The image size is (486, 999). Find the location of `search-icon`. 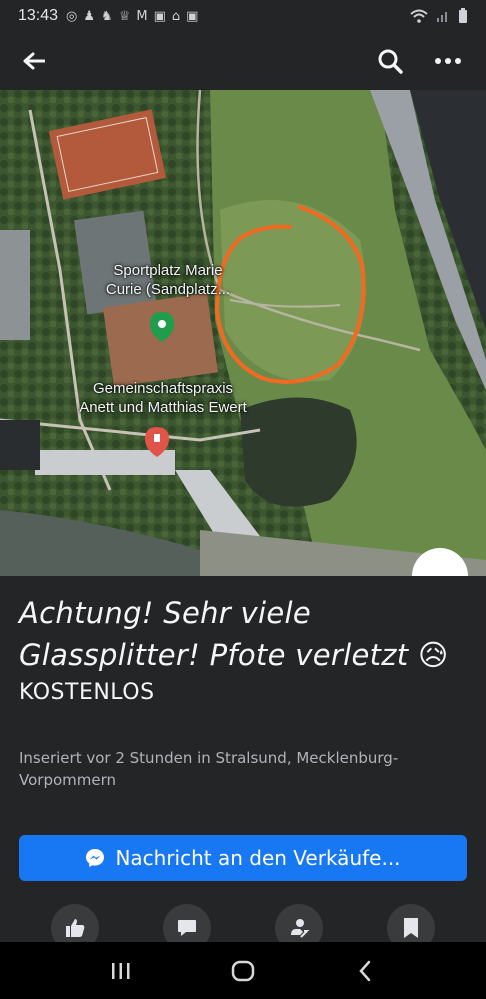

search-icon is located at coordinates (390, 61).